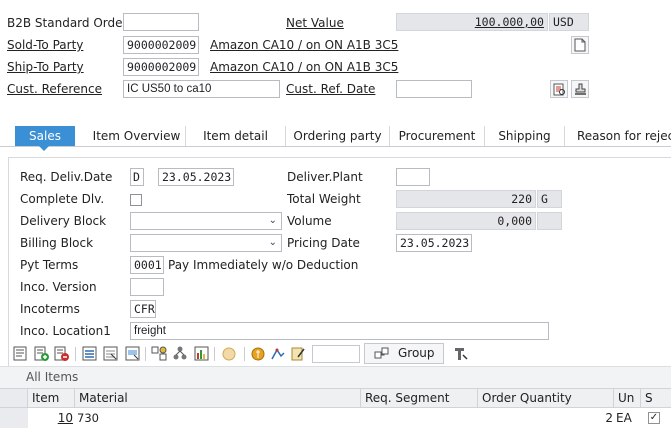  I want to click on text-edit-icon, so click(298, 353).